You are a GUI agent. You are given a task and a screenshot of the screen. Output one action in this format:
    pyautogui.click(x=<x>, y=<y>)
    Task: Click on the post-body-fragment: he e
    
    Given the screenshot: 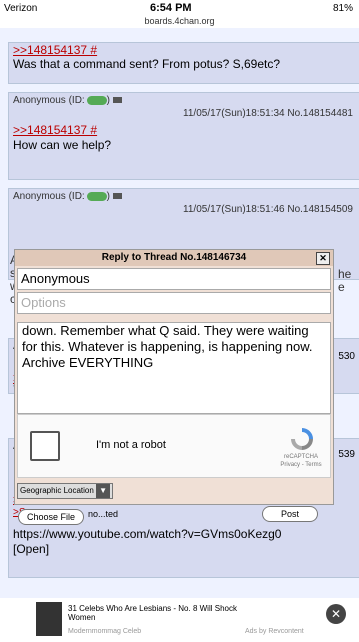 What is the action you would take?
    pyautogui.click(x=345, y=280)
    